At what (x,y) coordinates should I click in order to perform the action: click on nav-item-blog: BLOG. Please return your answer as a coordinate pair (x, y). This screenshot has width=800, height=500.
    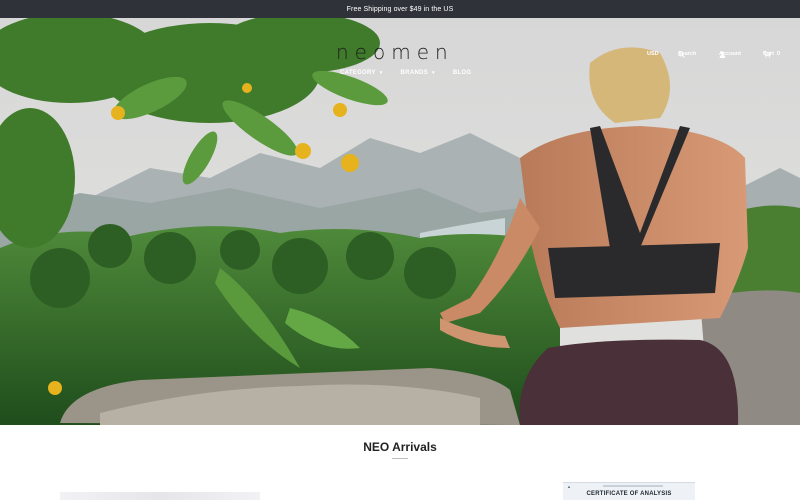
    Looking at the image, I should click on (462, 73).